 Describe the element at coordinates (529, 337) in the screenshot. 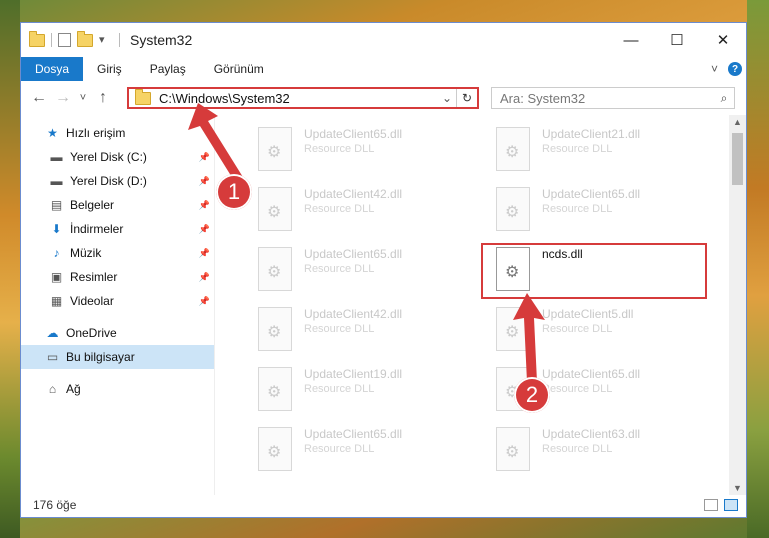

I see `arrow-2-icon` at that location.